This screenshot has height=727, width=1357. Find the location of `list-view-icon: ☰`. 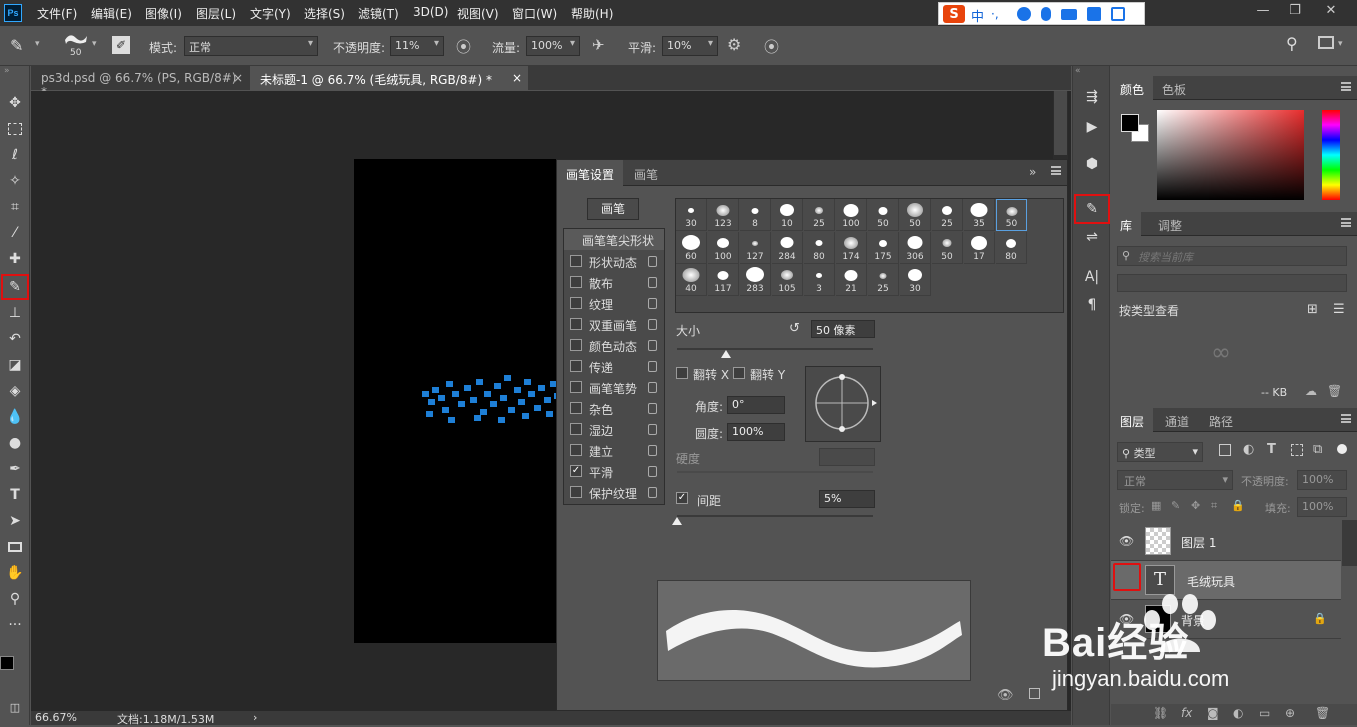

list-view-icon: ☰ is located at coordinates (1339, 309).